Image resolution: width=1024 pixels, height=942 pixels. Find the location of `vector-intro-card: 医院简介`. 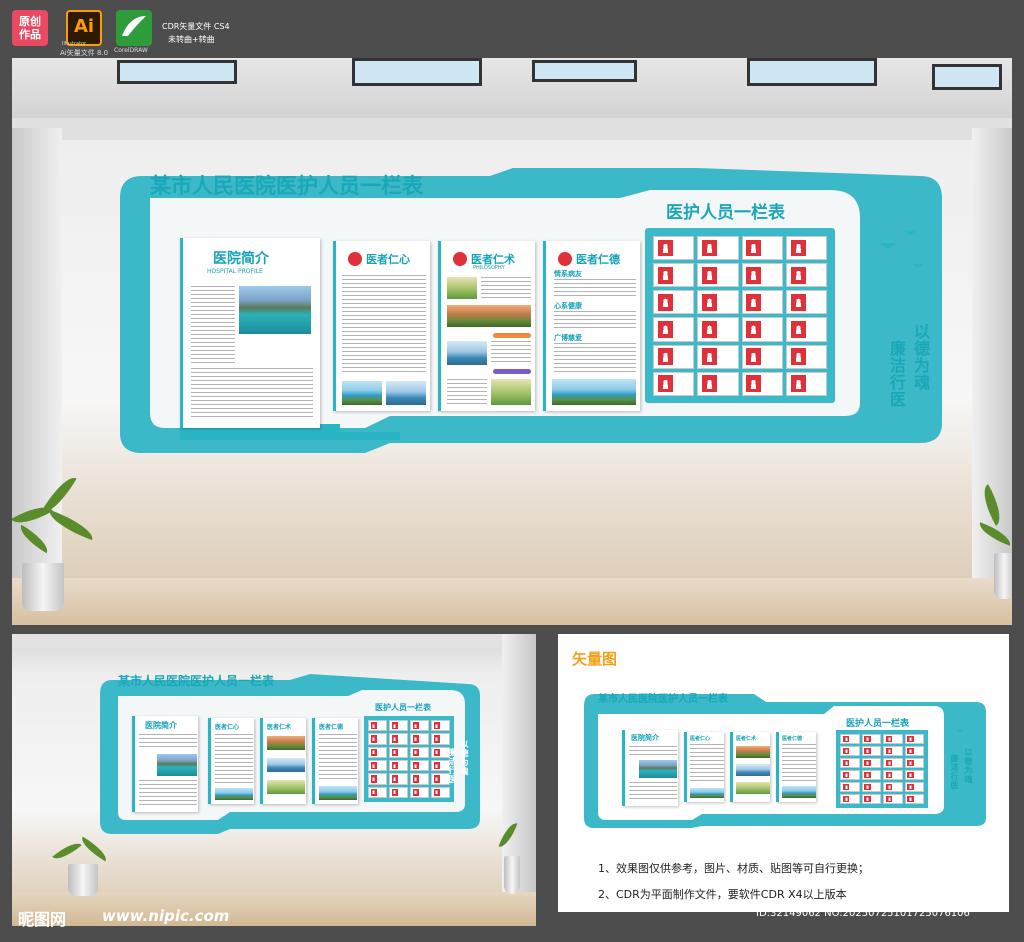

vector-intro-card: 医院简介 is located at coordinates (650, 768).